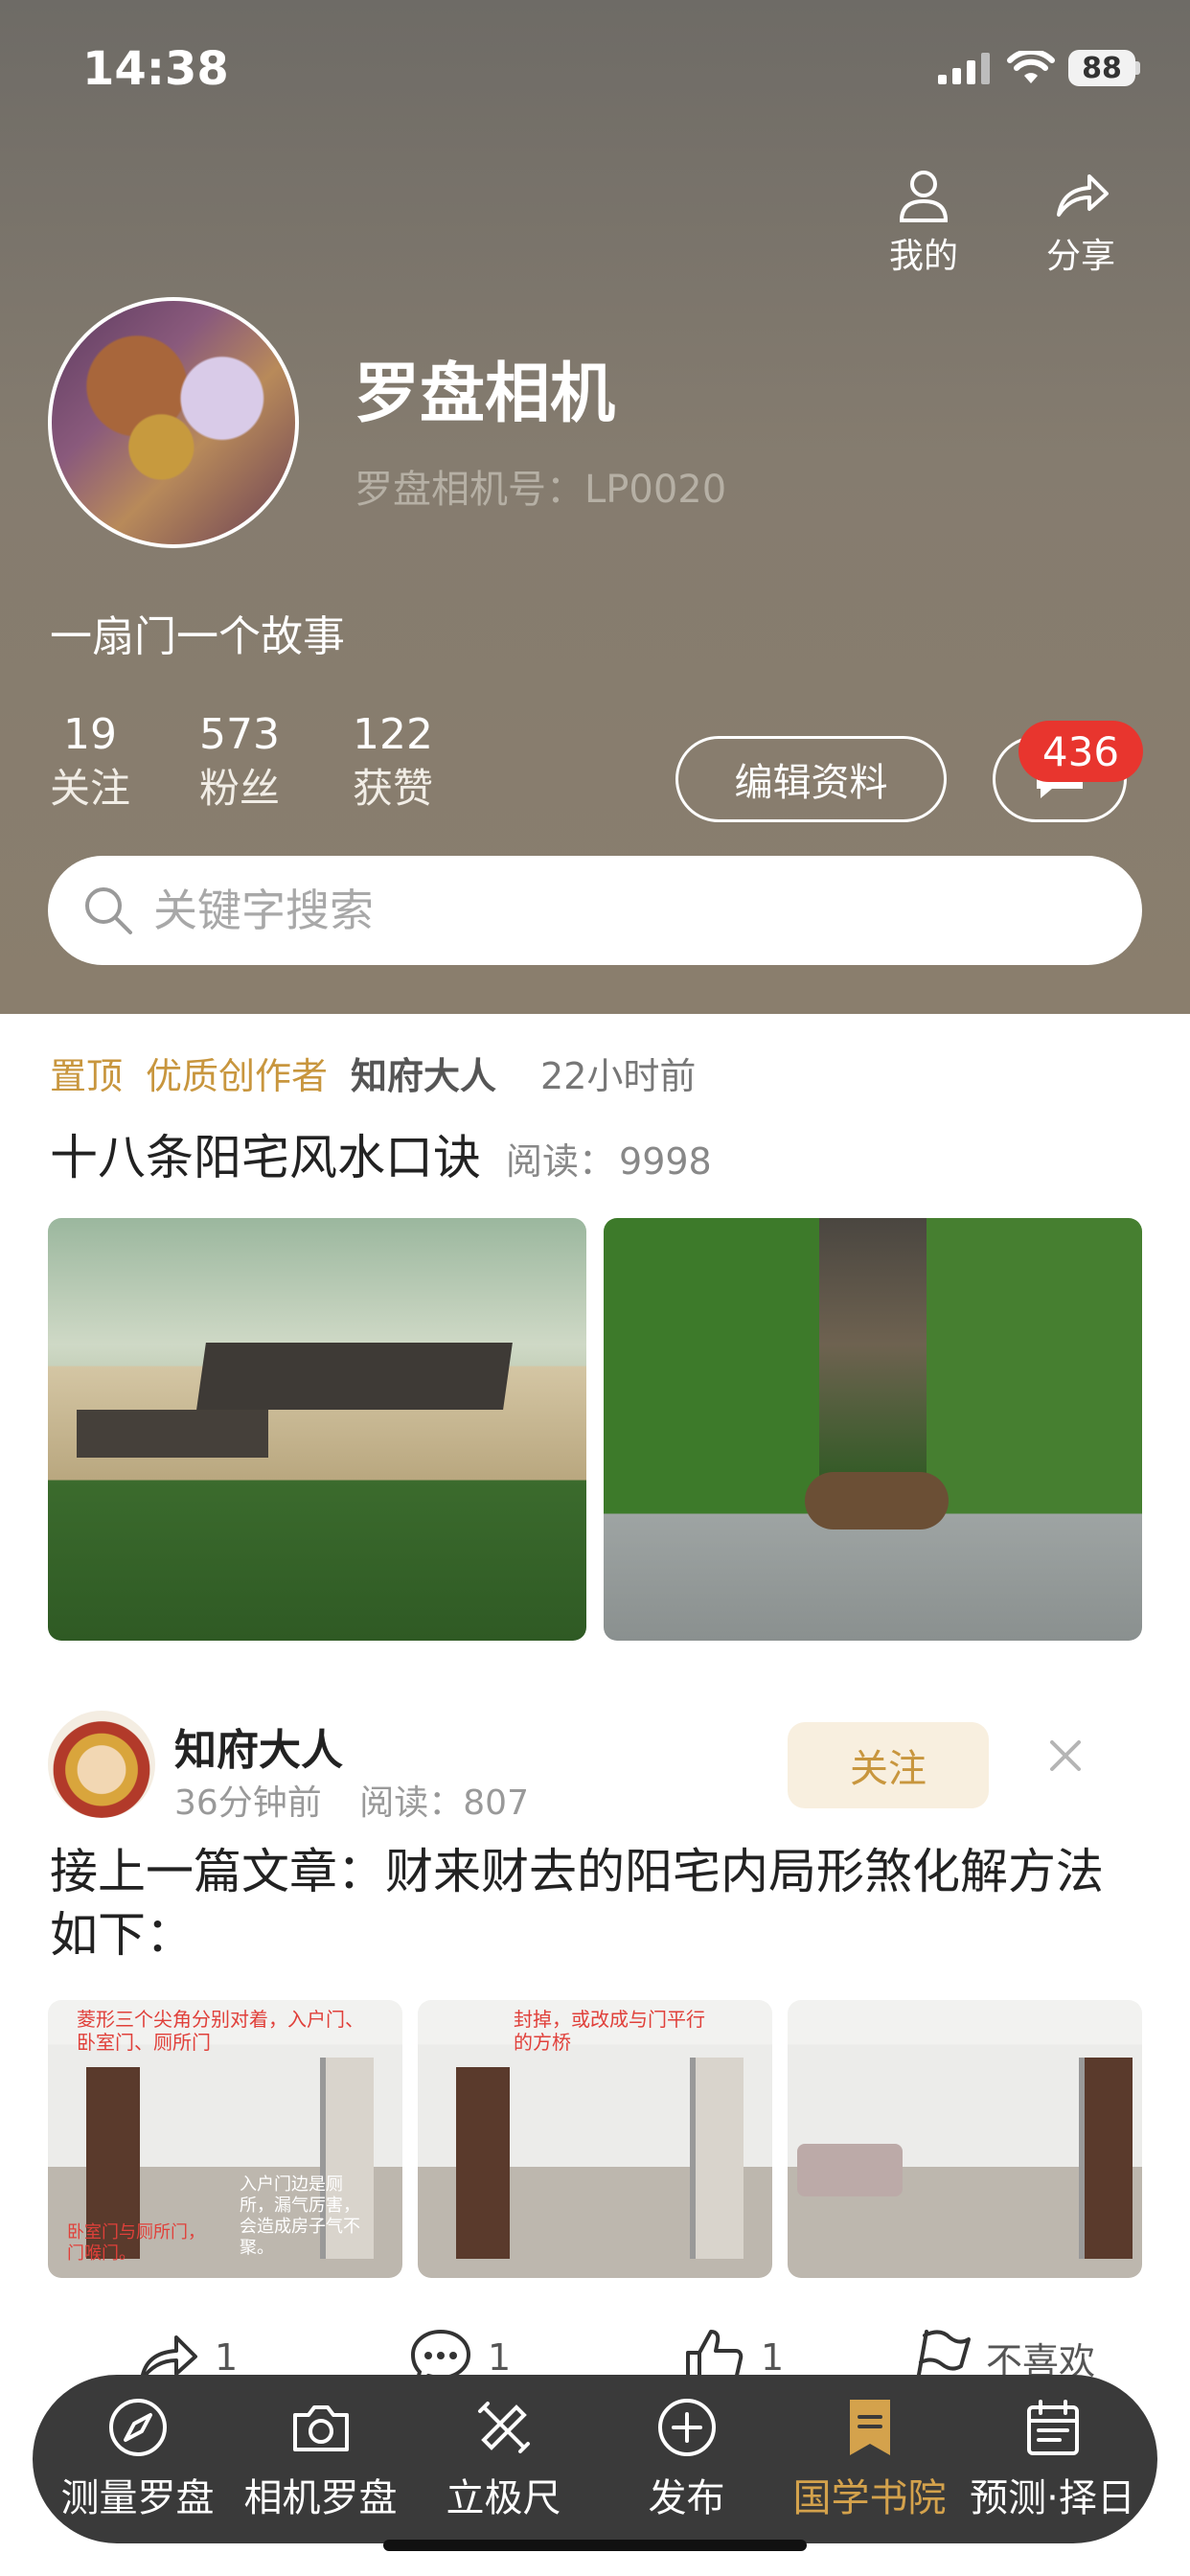 The width and height of the screenshot is (1190, 2576). What do you see at coordinates (91, 788) in the screenshot?
I see `stat-following-label: 关注` at bounding box center [91, 788].